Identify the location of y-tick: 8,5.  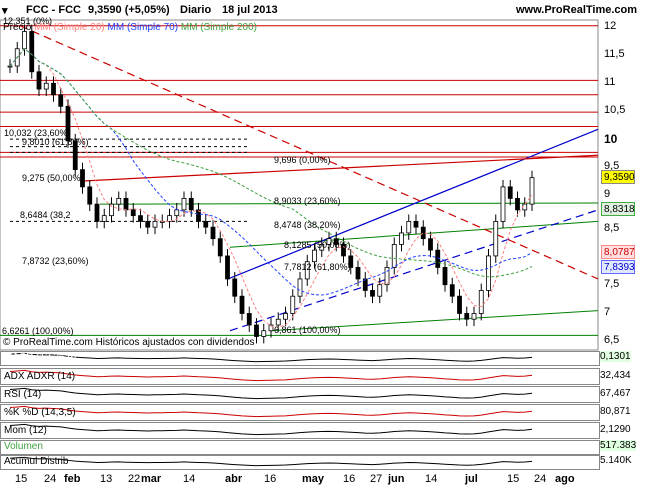
(612, 228).